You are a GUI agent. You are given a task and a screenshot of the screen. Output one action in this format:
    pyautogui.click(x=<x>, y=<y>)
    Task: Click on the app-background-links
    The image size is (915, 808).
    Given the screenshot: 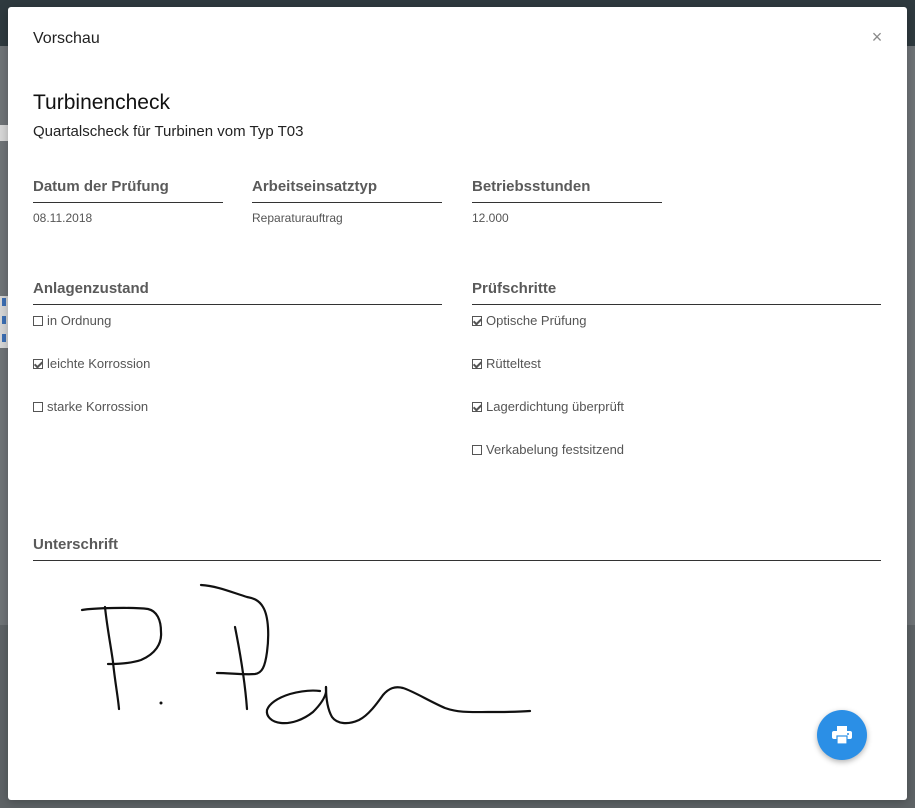 What is the action you would take?
    pyautogui.click(x=4, y=322)
    